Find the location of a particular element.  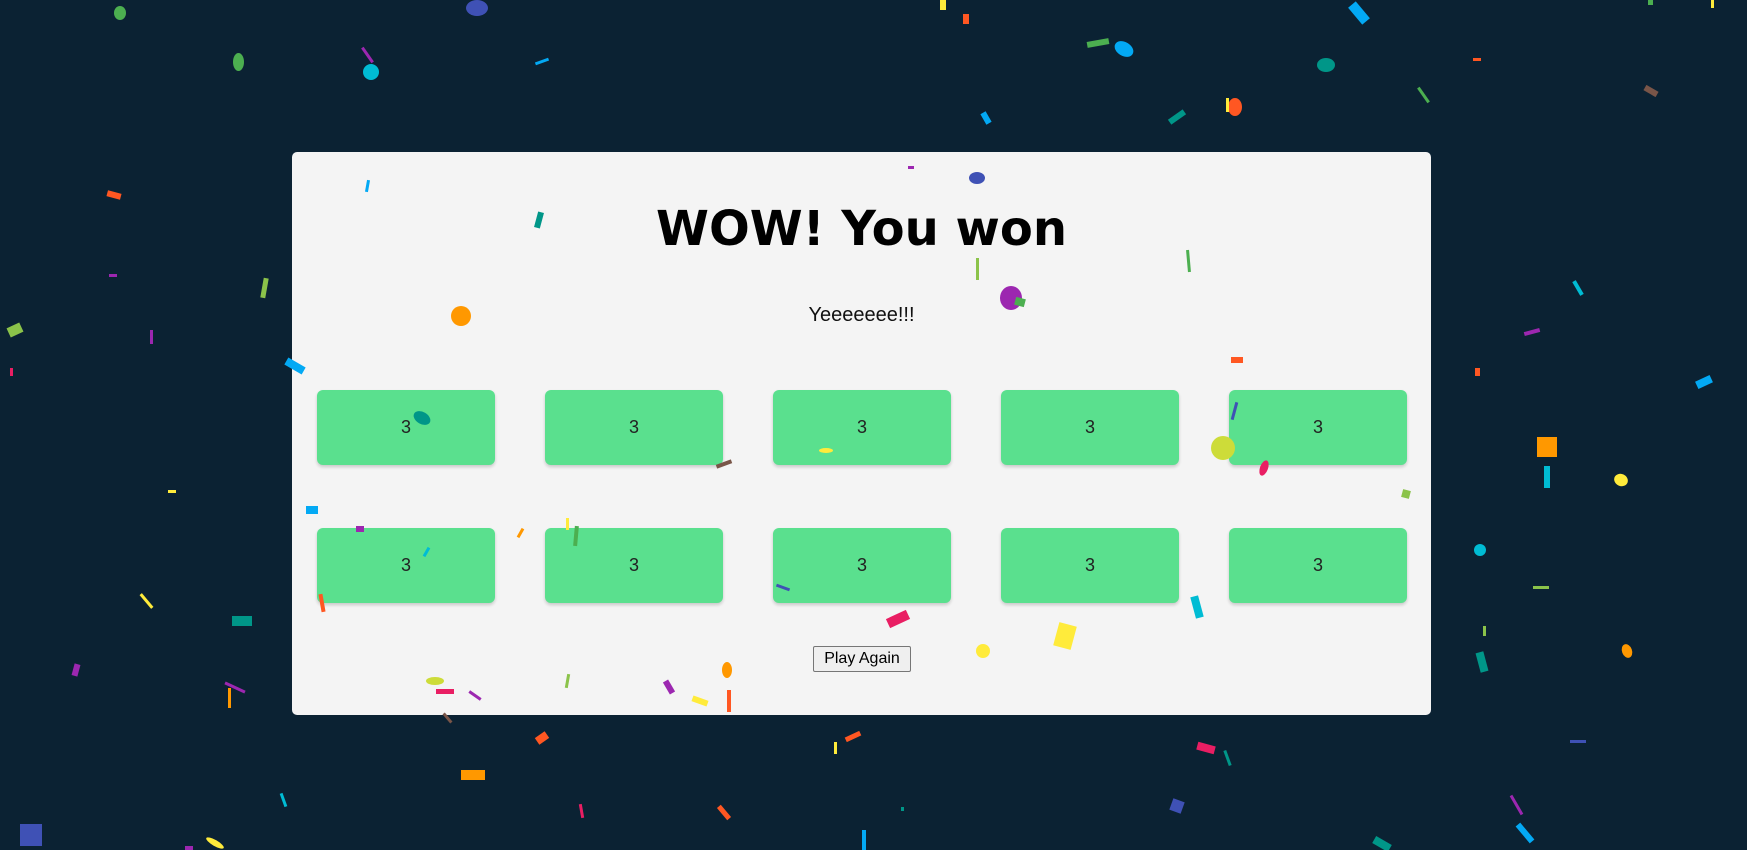

win-title: WOW! You won is located at coordinates (861, 229).